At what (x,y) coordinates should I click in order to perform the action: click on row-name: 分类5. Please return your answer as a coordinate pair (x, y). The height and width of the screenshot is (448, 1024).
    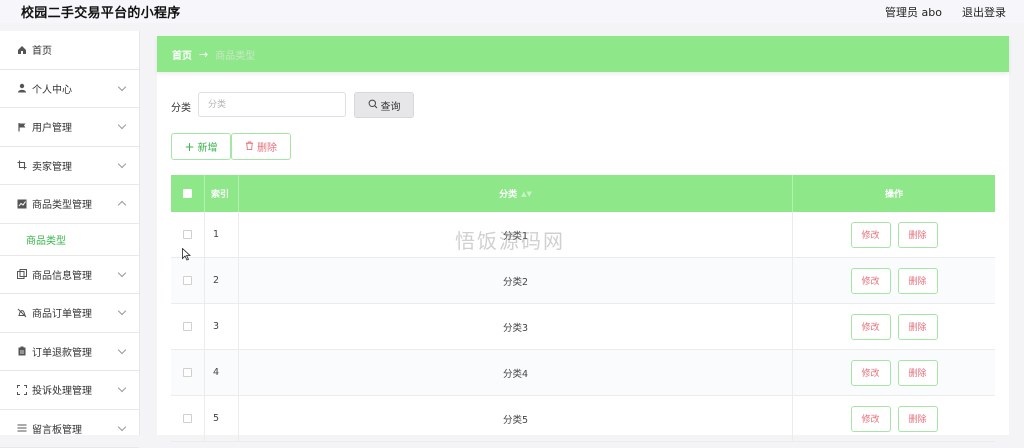
    Looking at the image, I should click on (516, 418).